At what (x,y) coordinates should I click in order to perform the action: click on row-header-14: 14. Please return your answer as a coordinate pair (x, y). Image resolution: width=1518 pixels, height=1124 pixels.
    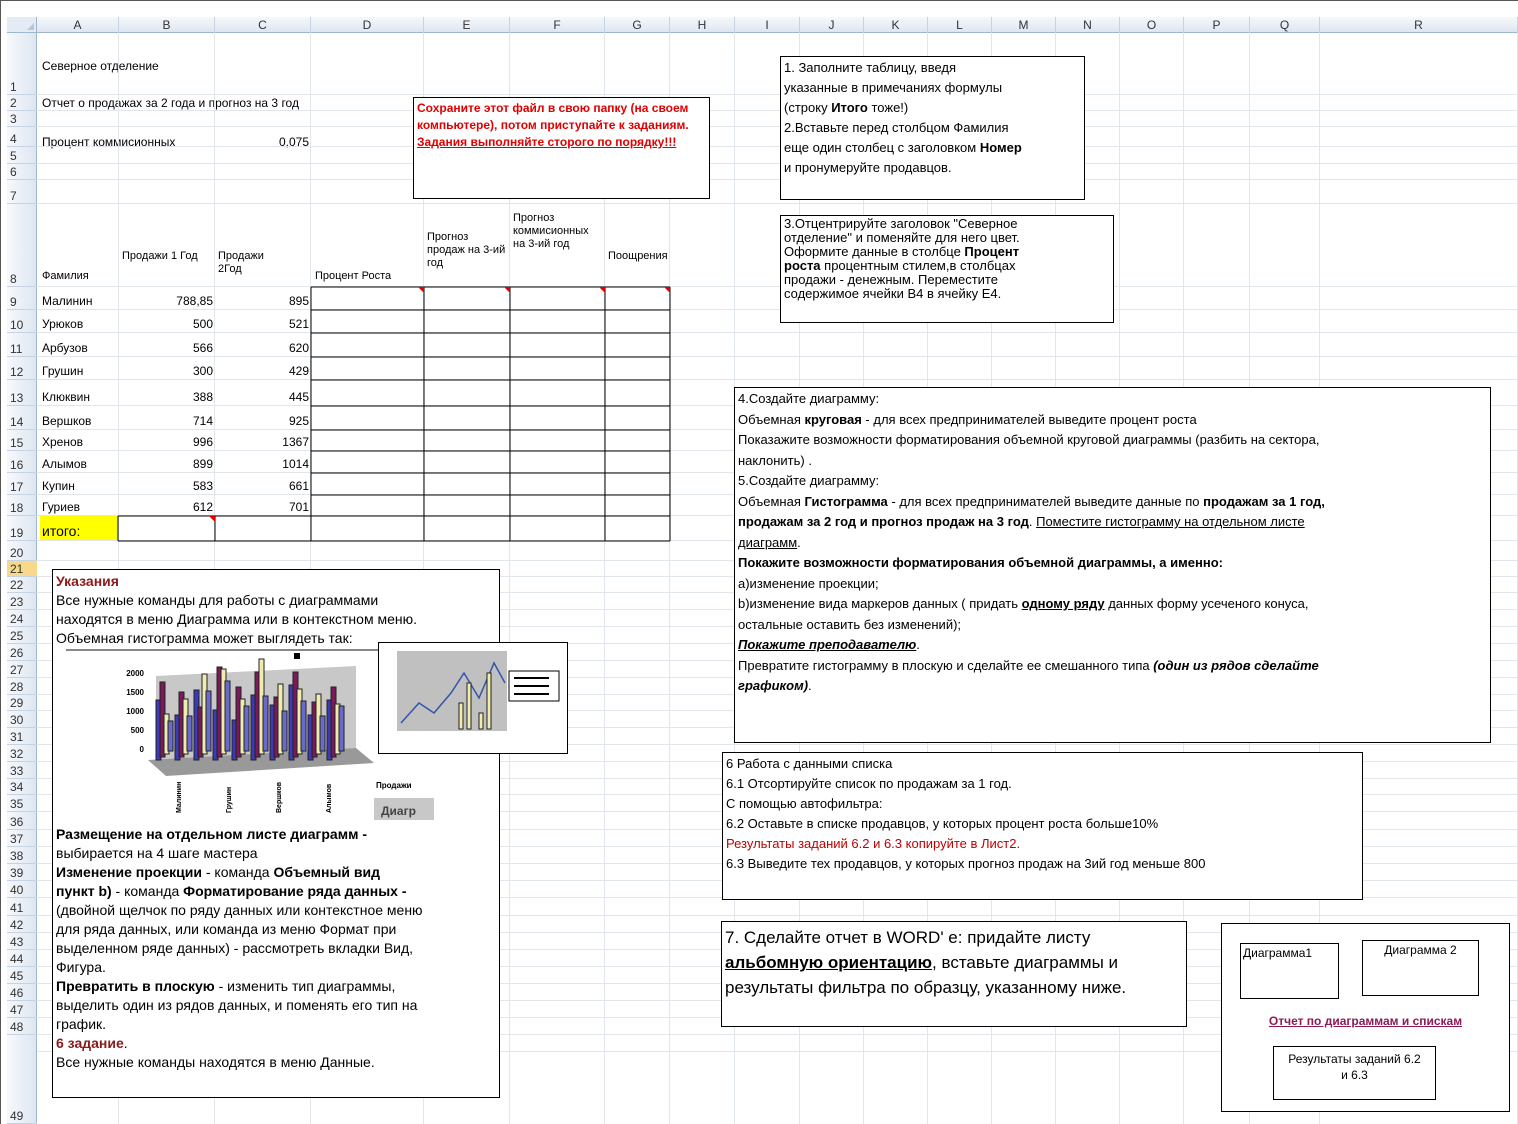
    Looking at the image, I should click on (22, 418).